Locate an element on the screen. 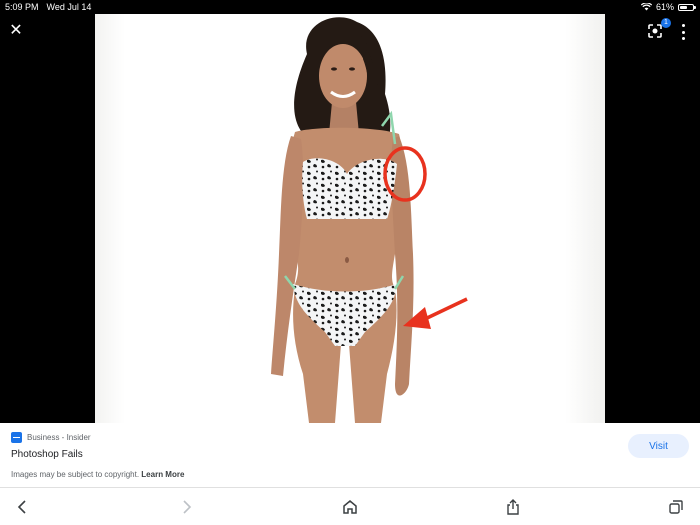 This screenshot has height=525, width=700. result-source: Business - Insider is located at coordinates (51, 437).